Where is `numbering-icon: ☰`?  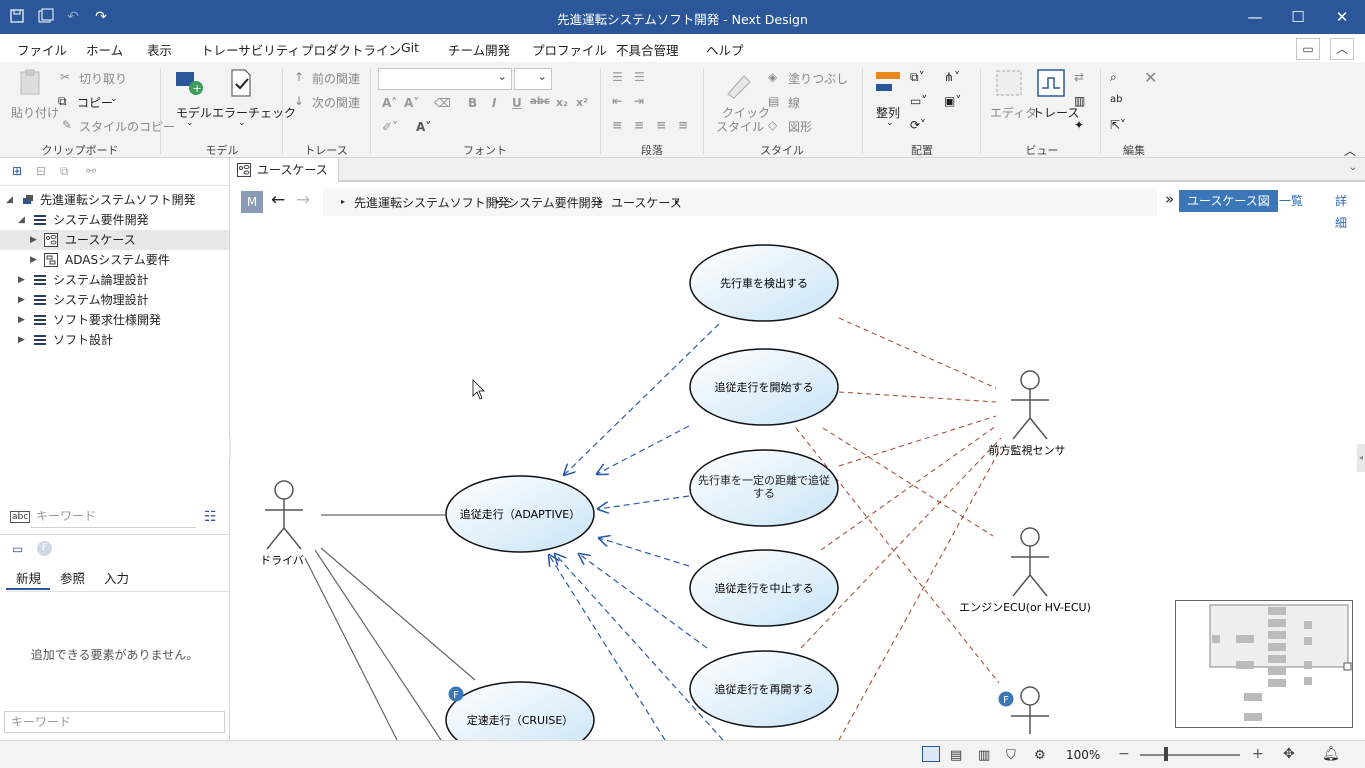
numbering-icon: ☰ is located at coordinates (639, 77).